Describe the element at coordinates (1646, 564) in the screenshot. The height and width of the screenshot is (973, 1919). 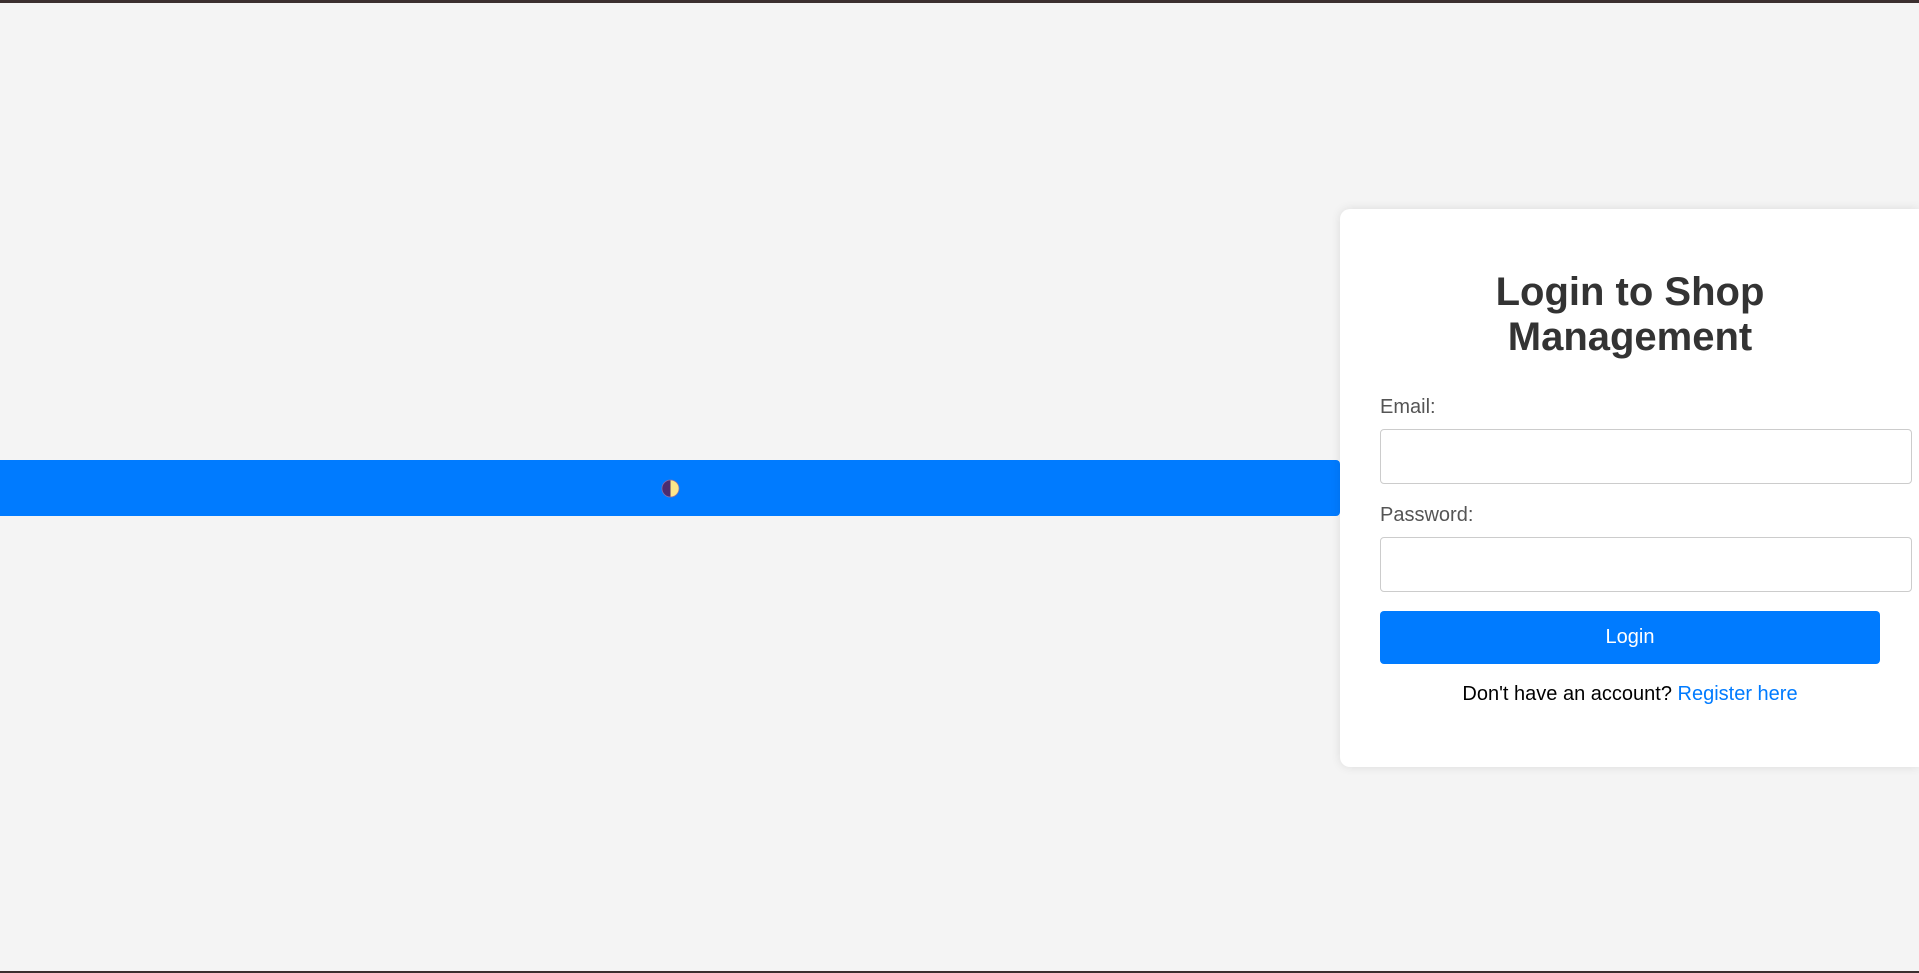
I see `password-field` at that location.